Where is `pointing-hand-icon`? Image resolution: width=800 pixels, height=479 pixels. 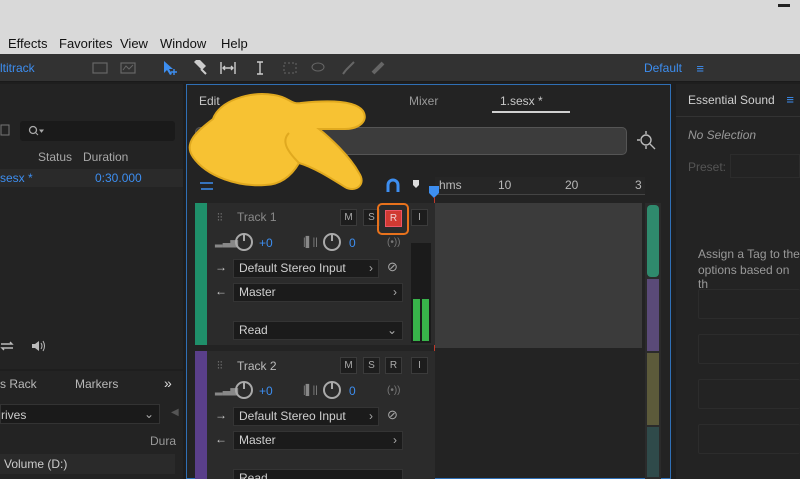
pointing-hand-icon is located at coordinates (277, 142).